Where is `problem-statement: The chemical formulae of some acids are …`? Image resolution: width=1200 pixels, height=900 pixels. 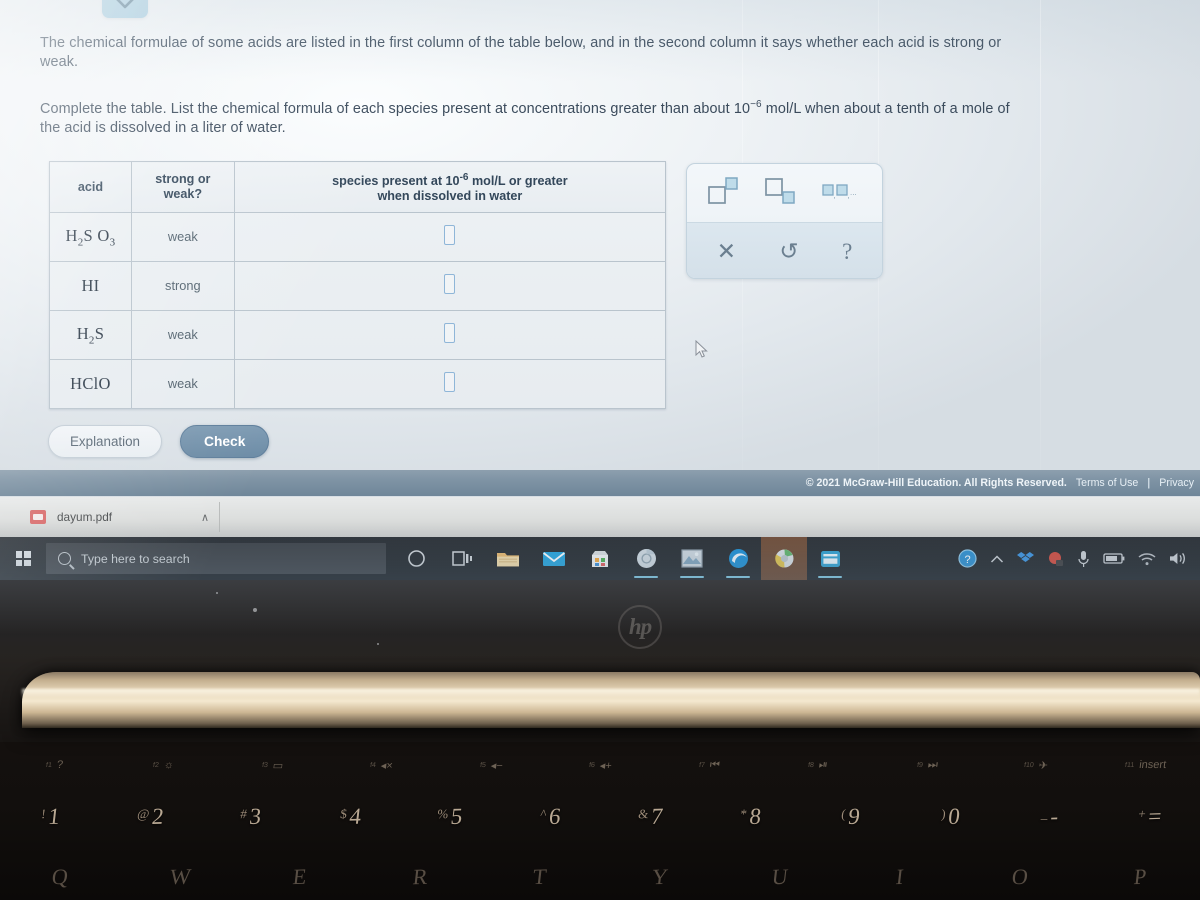
problem-statement: The chemical formulae of some acids are … is located at coordinates (618, 86).